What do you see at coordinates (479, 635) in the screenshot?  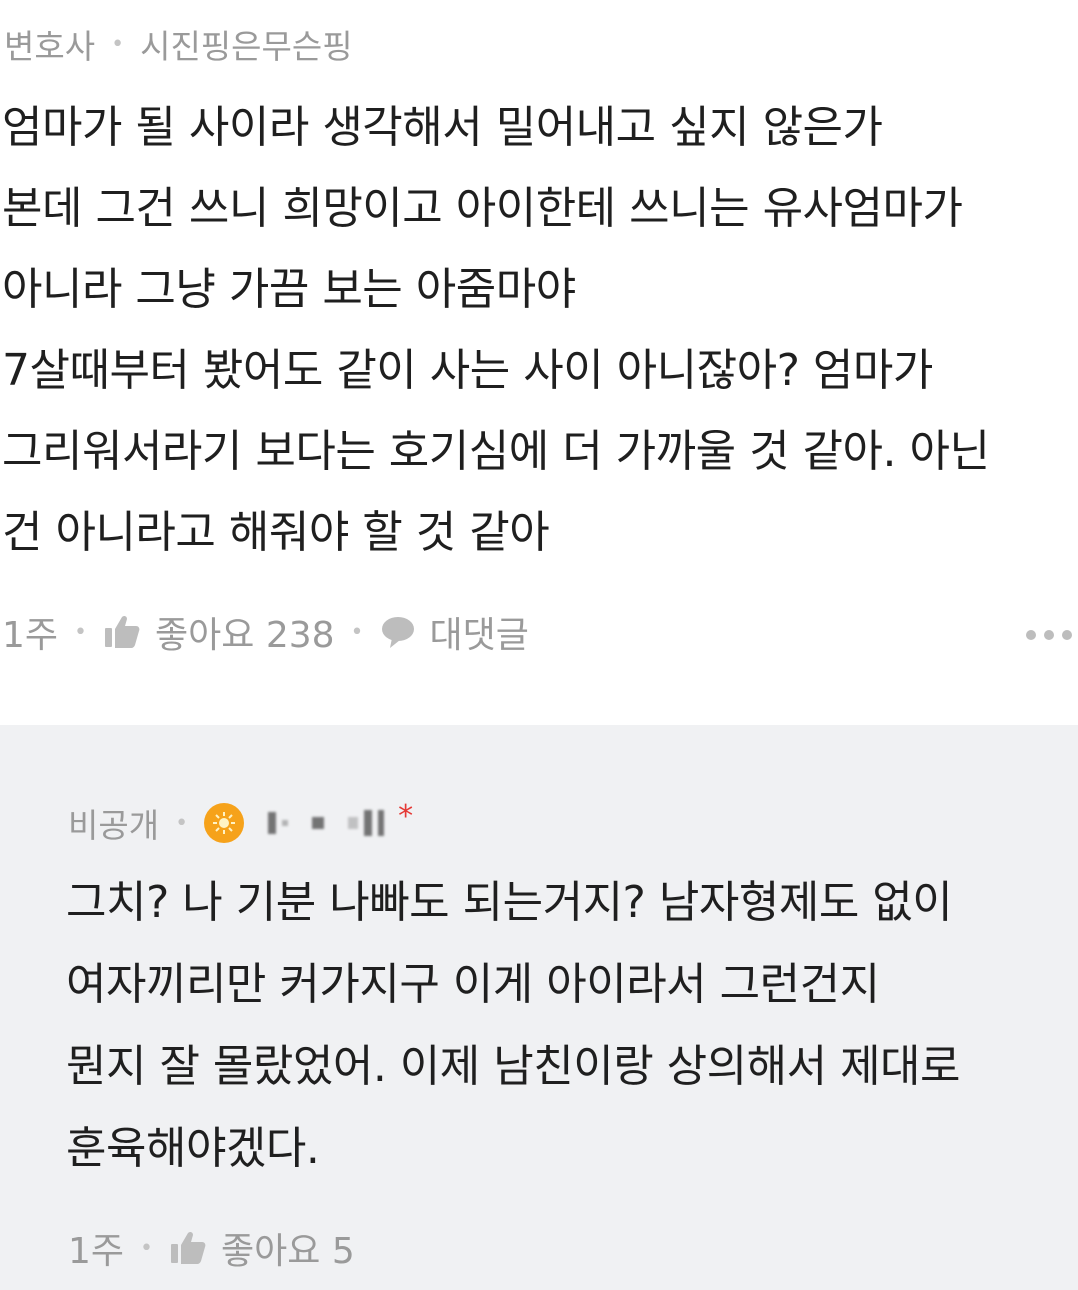 I see `reply-label: 대댓글` at bounding box center [479, 635].